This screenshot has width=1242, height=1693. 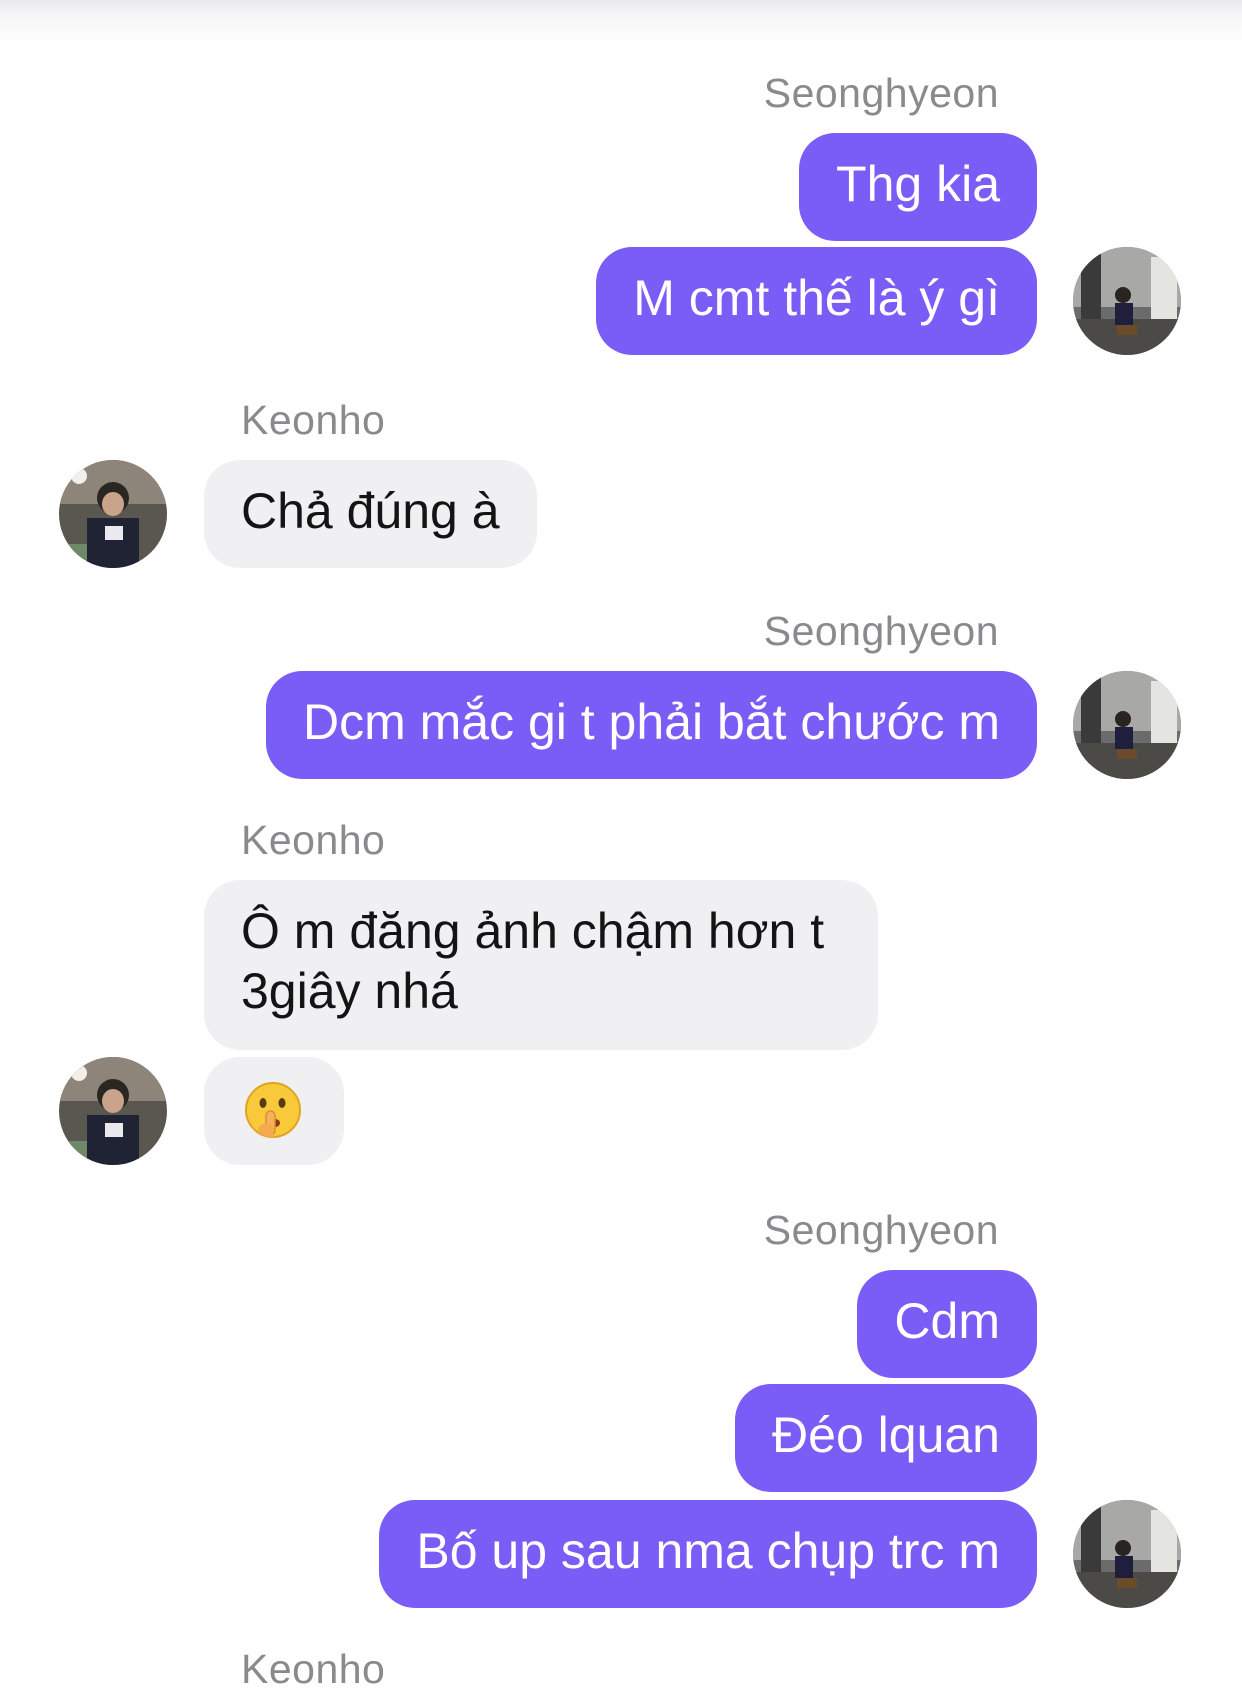 I want to click on message-bubble-emoji, so click(x=274, y=1111).